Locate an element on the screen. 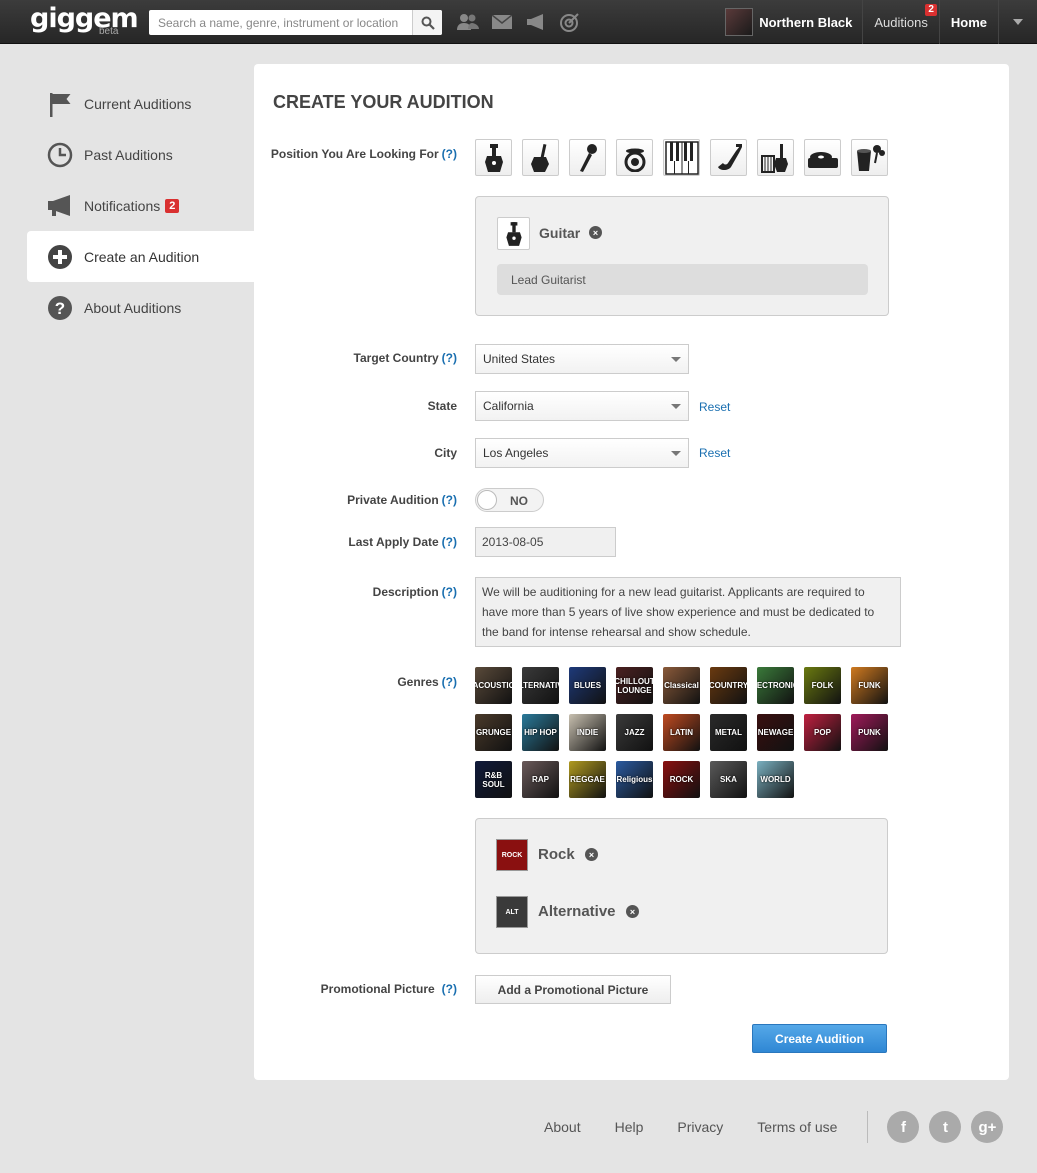  genre-tile: FOLK is located at coordinates (822, 685).